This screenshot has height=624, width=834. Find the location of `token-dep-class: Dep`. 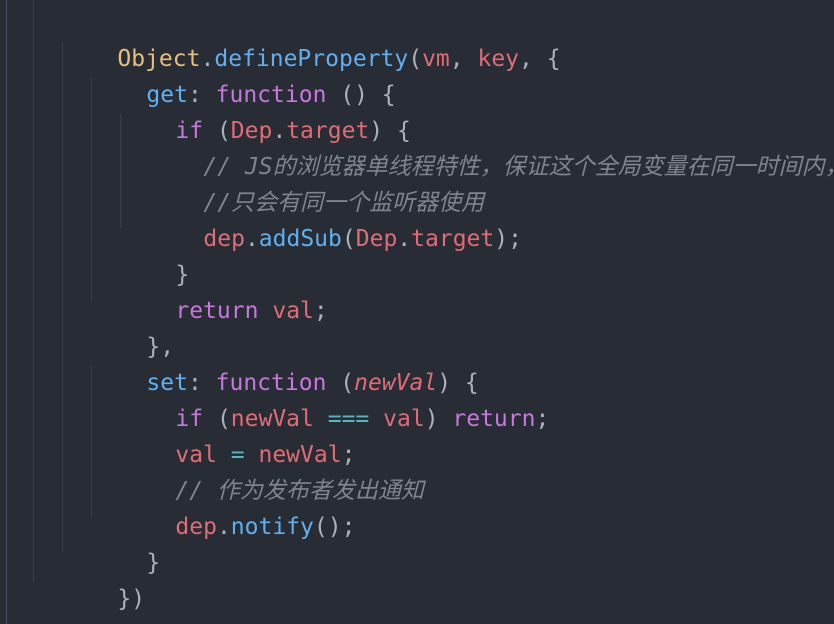

token-dep-class: Dep is located at coordinates (376, 239).